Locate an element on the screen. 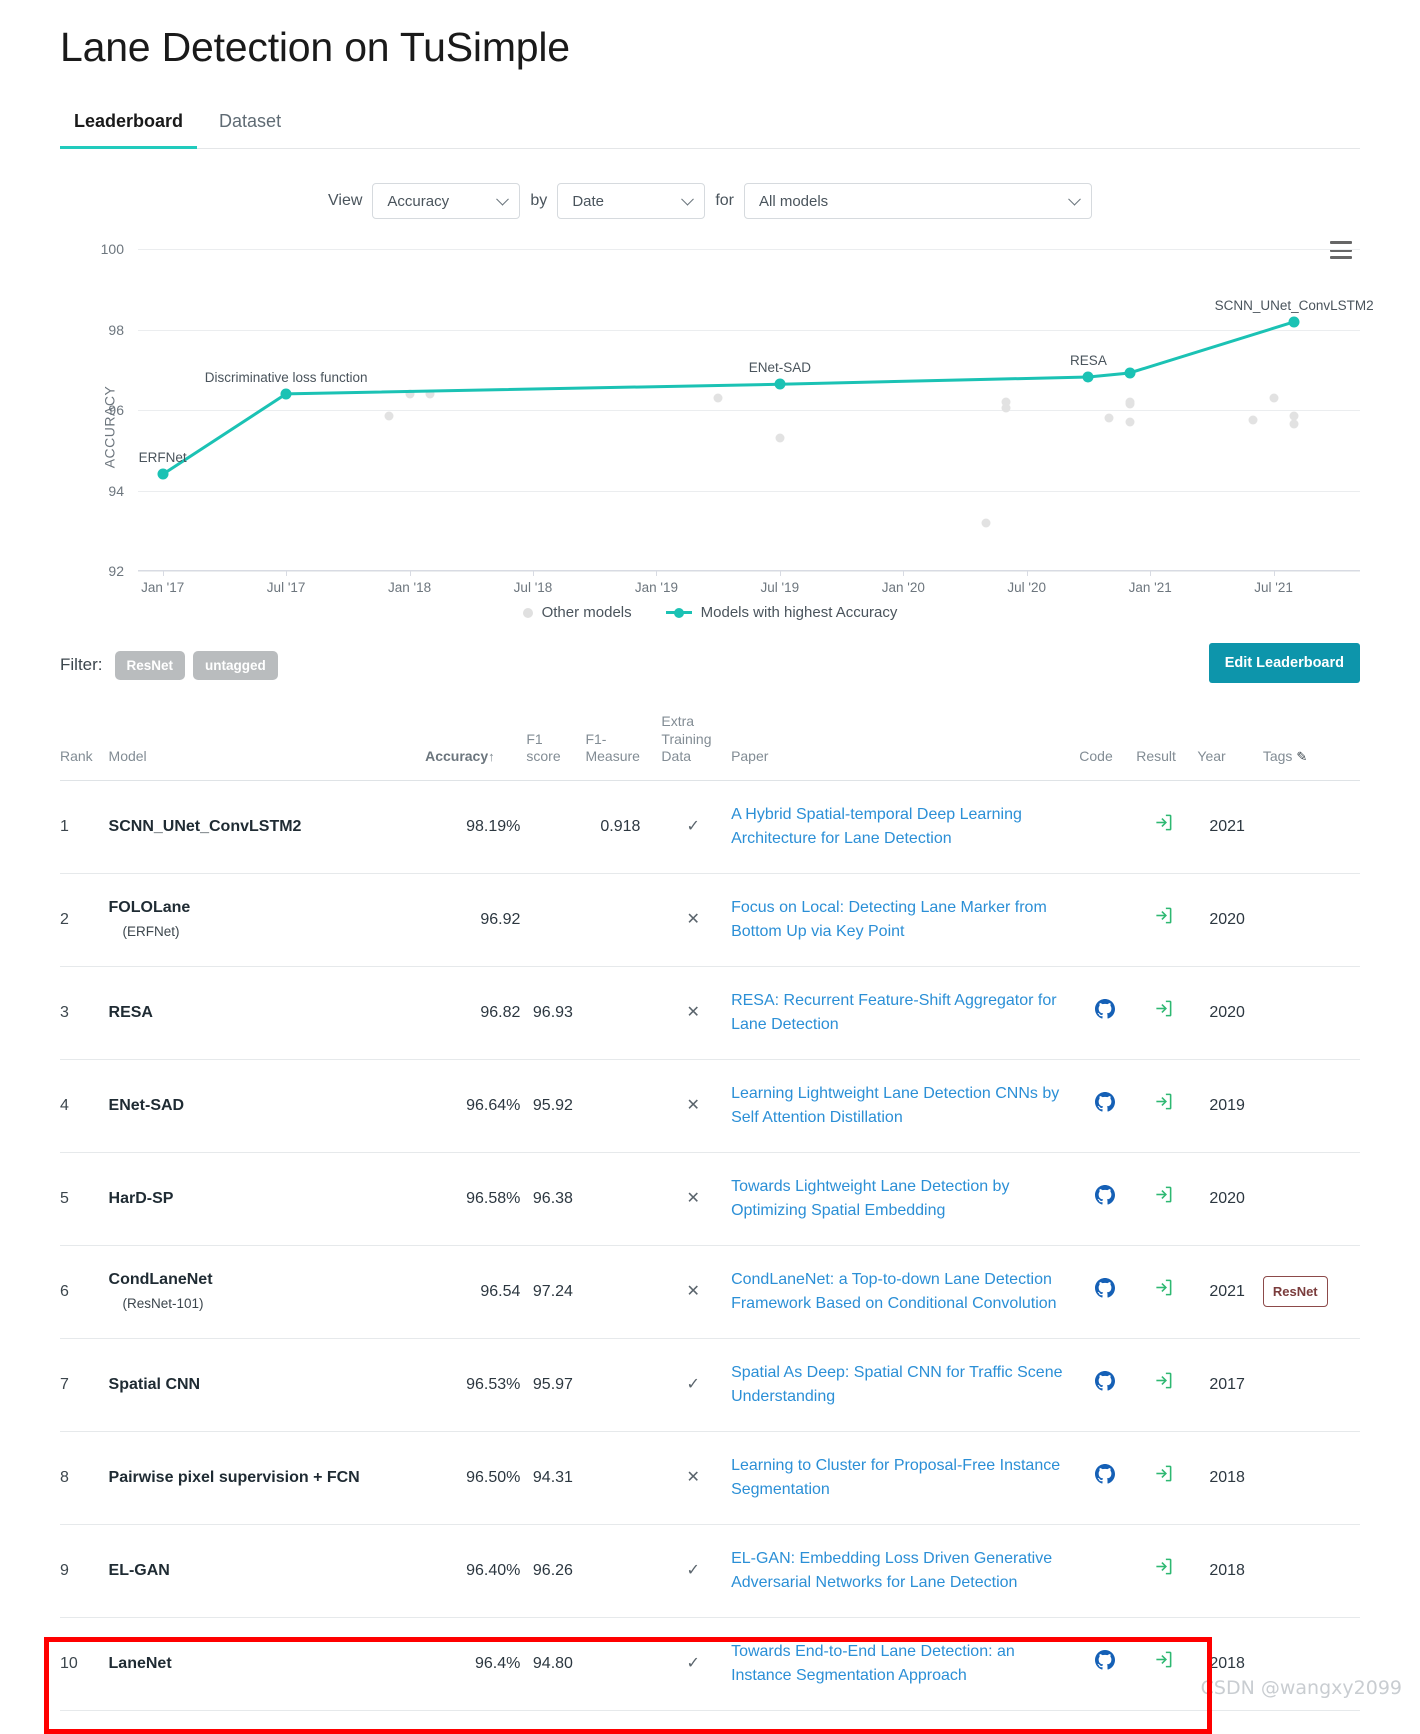 This screenshot has height=1734, width=1420. metric-select: Accuracy is located at coordinates (446, 201).